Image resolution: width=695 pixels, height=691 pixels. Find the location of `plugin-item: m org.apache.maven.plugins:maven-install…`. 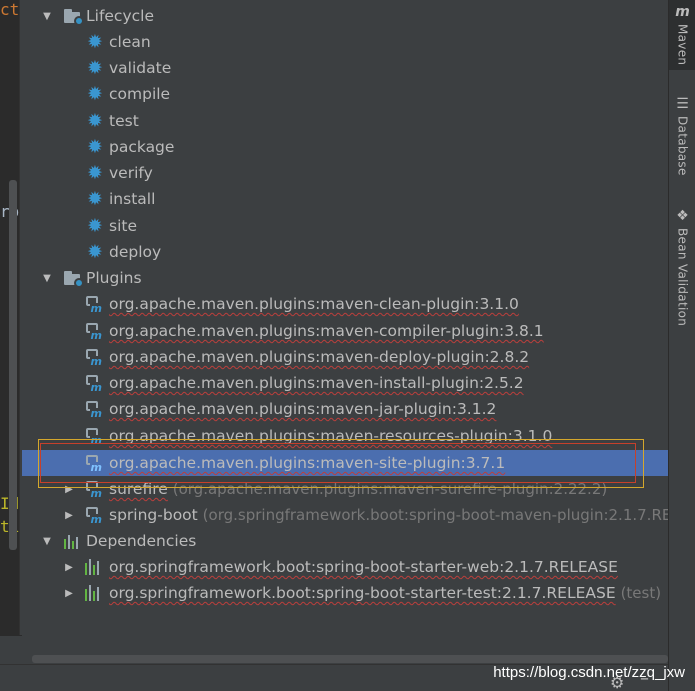

plugin-item: m org.apache.maven.plugins:maven-install… is located at coordinates (345, 383).